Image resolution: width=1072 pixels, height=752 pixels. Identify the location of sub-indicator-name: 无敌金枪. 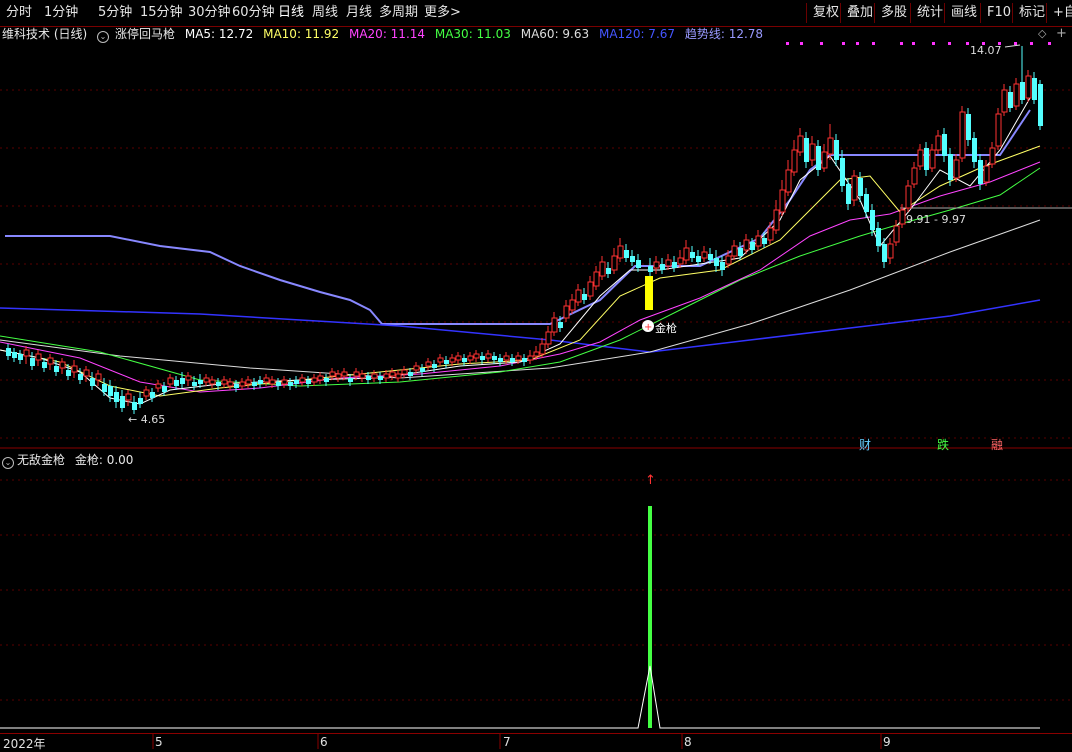
(41, 460).